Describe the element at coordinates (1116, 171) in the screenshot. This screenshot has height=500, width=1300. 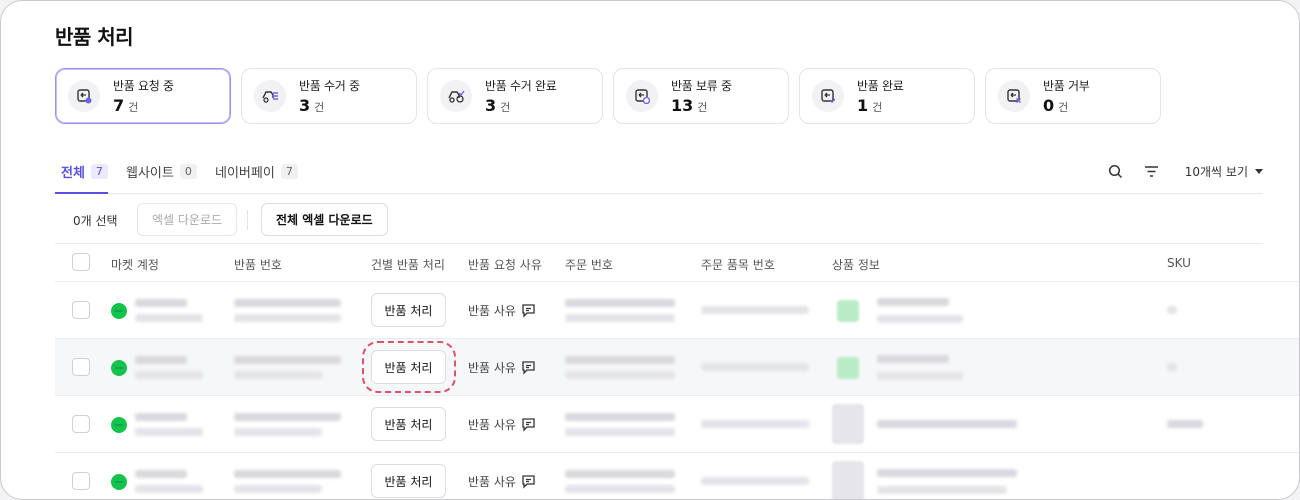
I see `search-icon` at that location.